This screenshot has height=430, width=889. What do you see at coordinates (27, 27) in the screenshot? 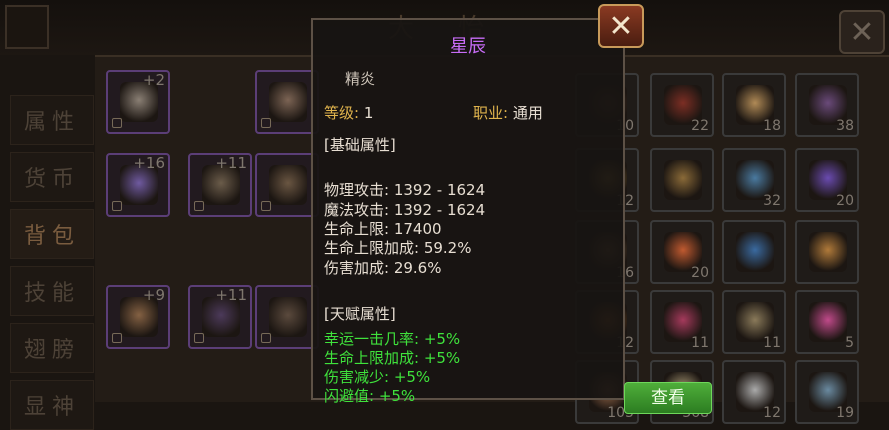
I see `corner-ornament` at bounding box center [27, 27].